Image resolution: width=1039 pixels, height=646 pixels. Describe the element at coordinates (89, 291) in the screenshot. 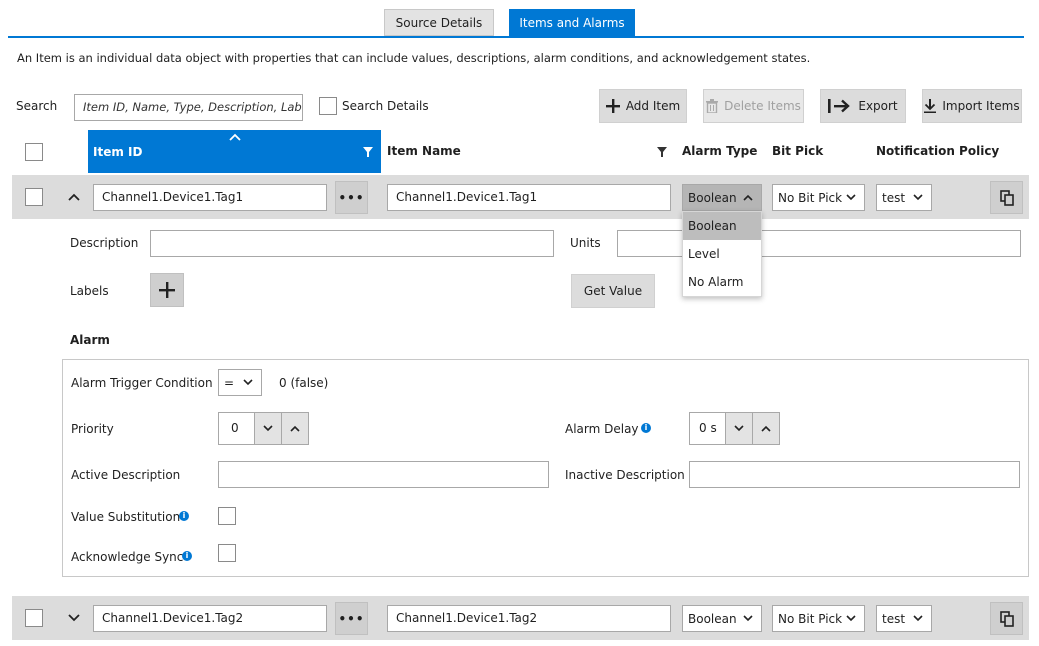

I see `labels-label: Labels` at that location.